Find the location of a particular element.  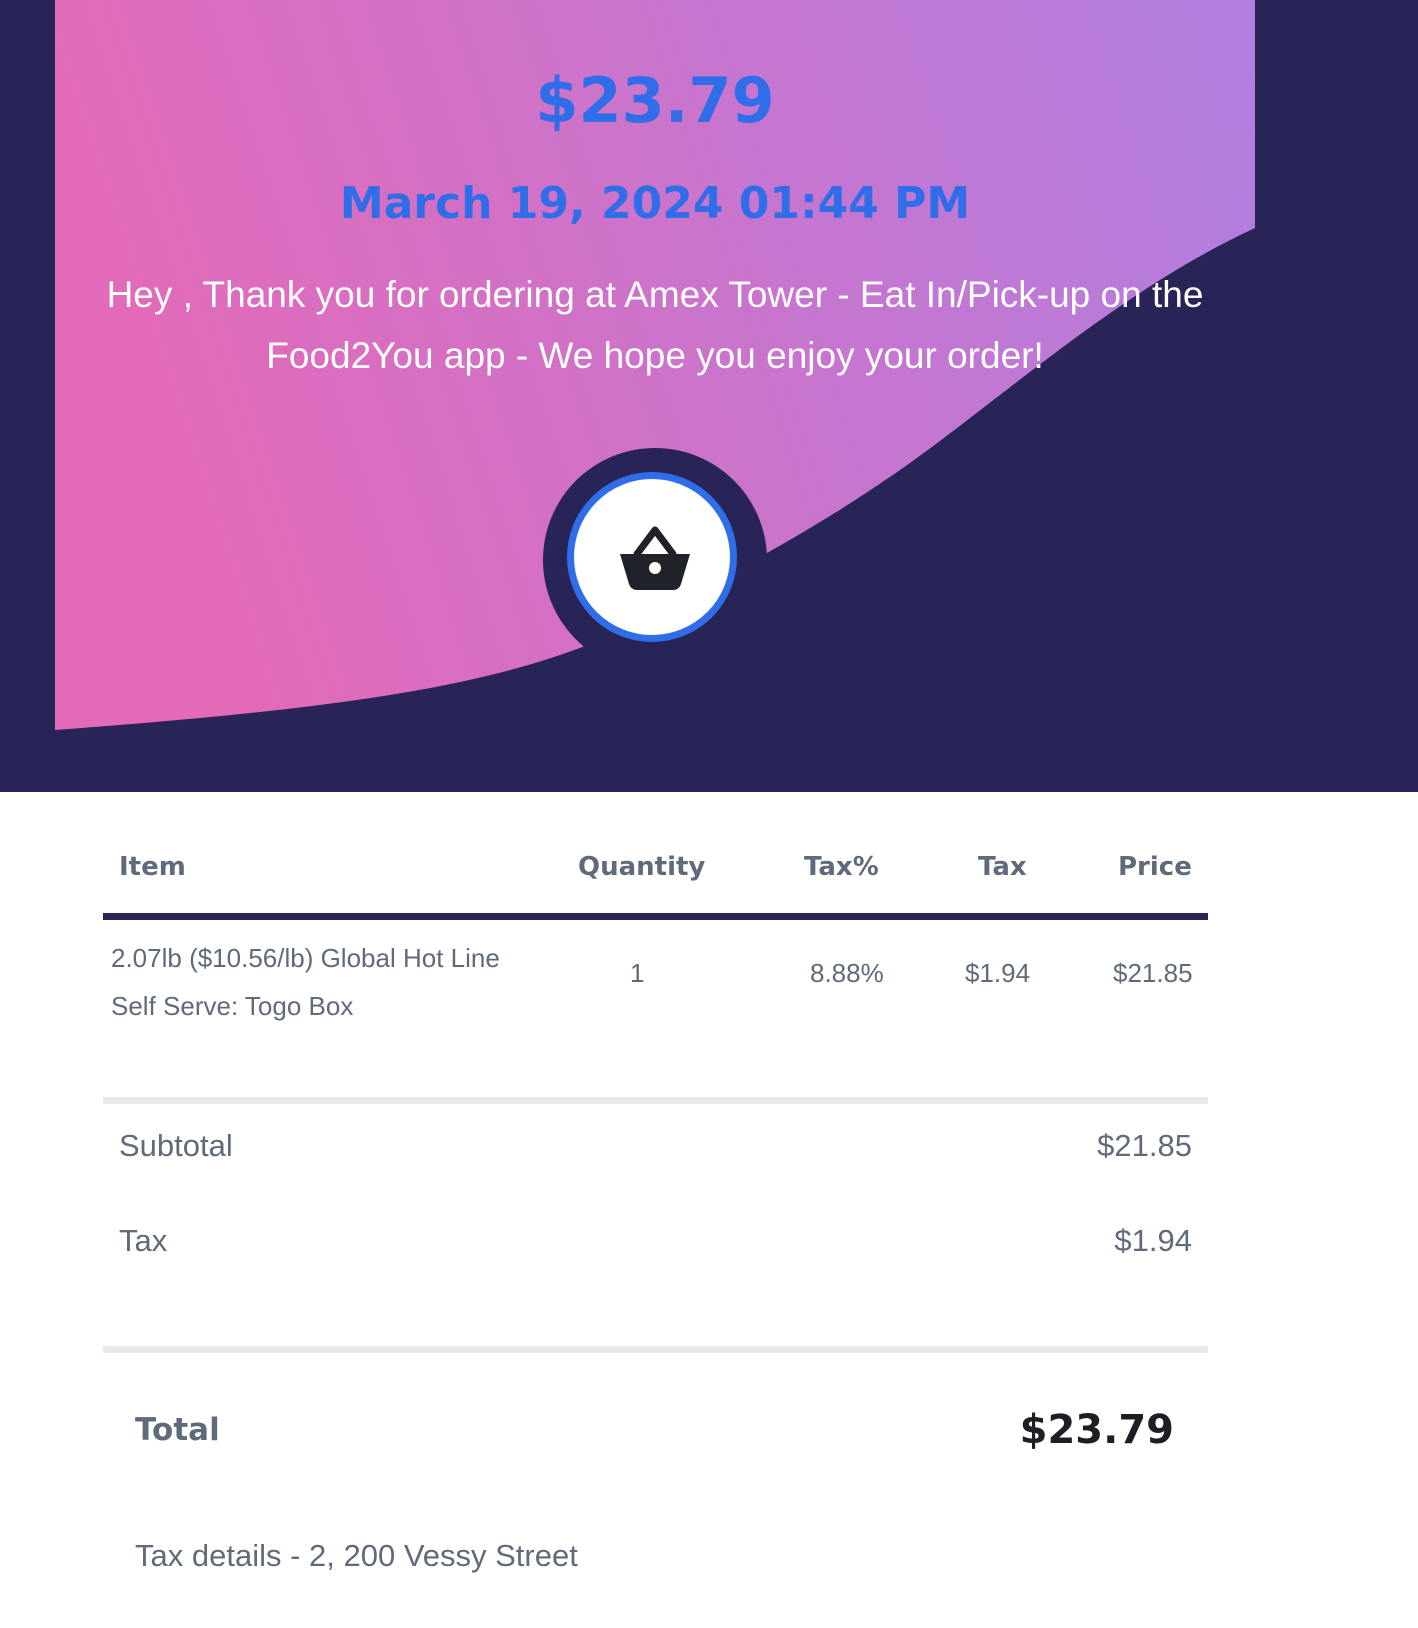

order-amount: $23.79 is located at coordinates (655, 100).